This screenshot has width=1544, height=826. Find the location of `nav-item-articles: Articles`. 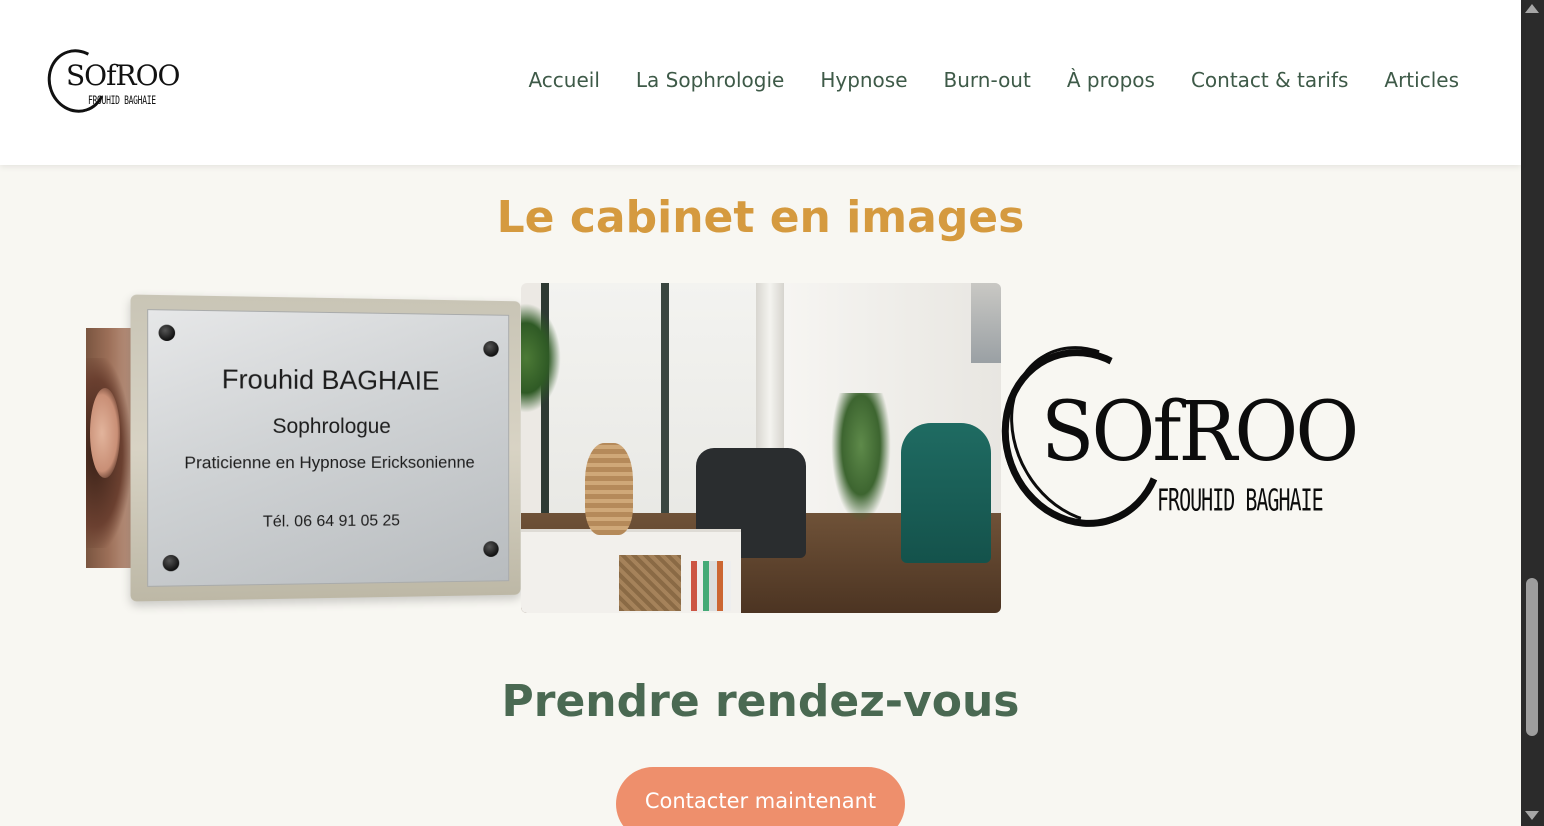

nav-item-articles: Articles is located at coordinates (1421, 80).